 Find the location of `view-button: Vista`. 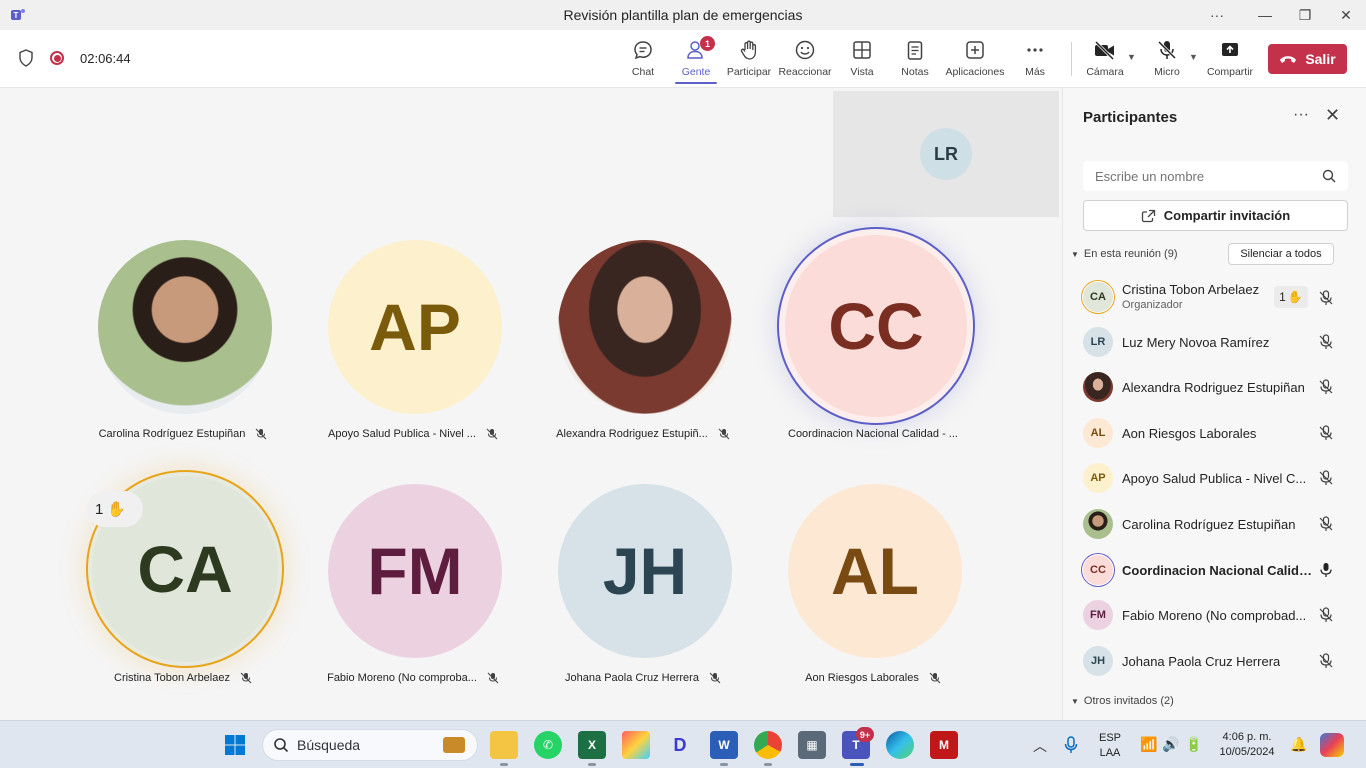

view-button: Vista is located at coordinates (862, 58).